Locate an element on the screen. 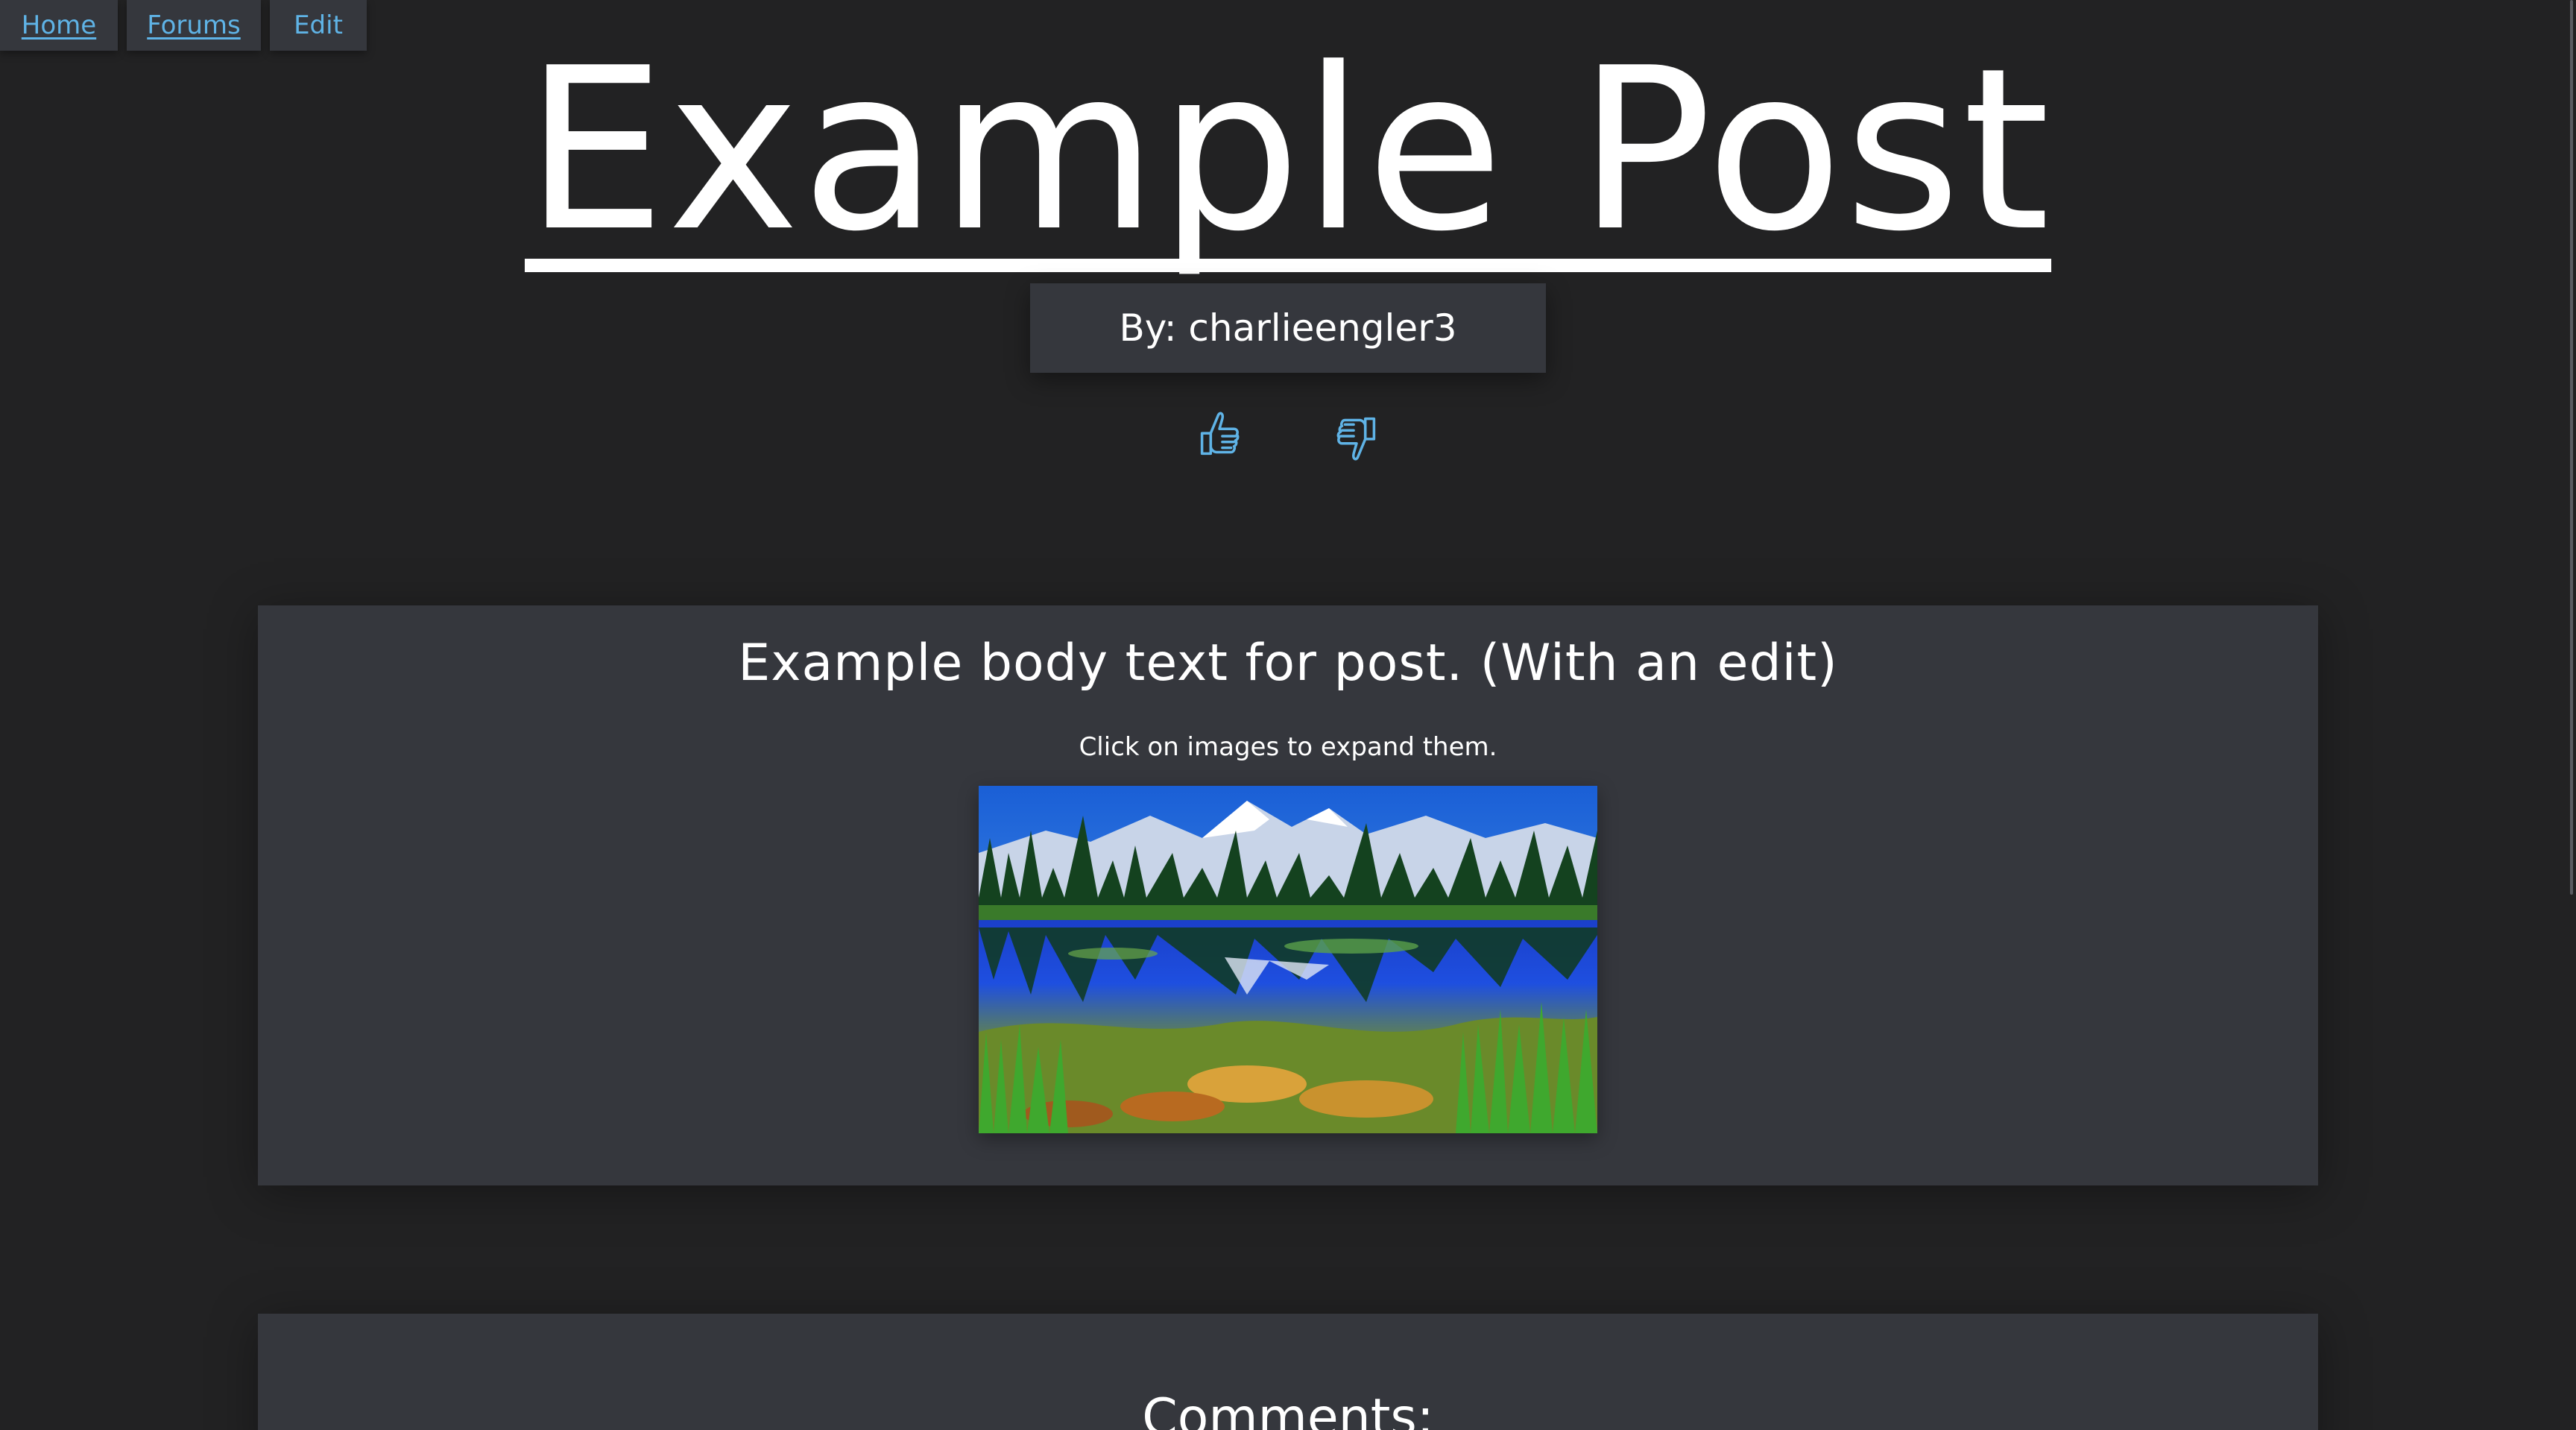  nav-forums-label: Forums is located at coordinates (194, 25).